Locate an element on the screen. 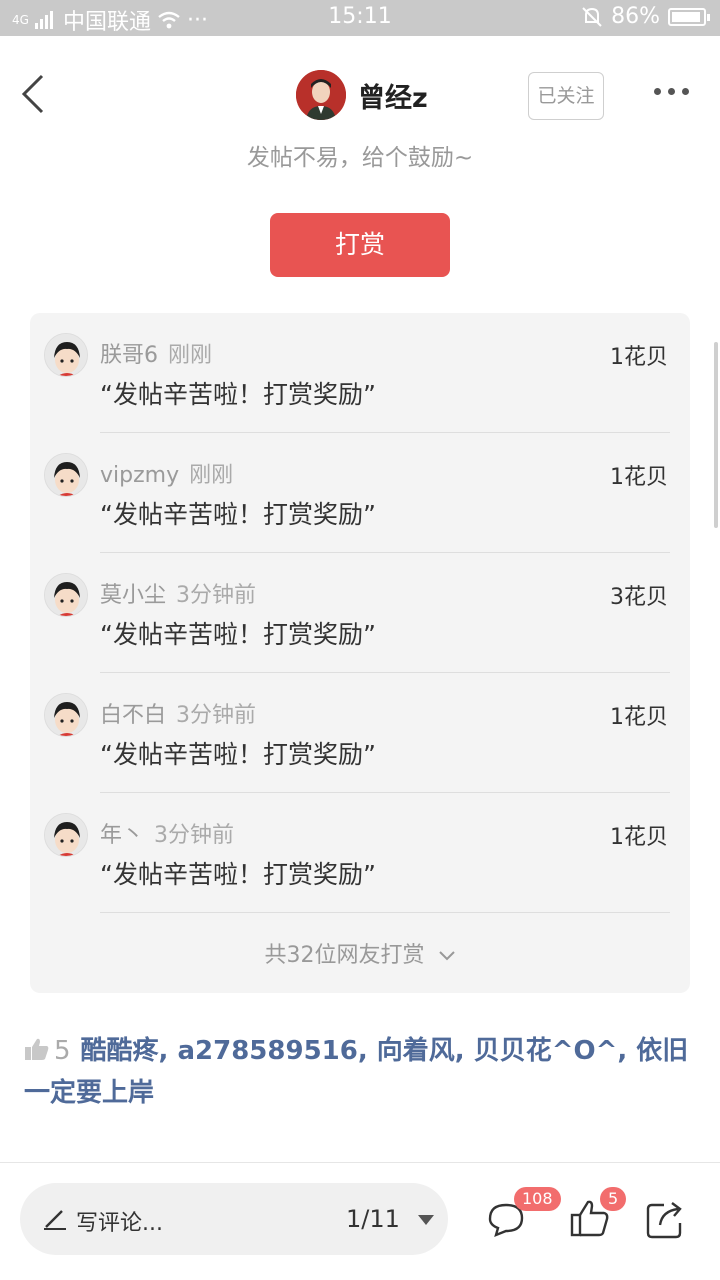 This screenshot has width=720, height=1280. pen-icon is located at coordinates (55, 1220).